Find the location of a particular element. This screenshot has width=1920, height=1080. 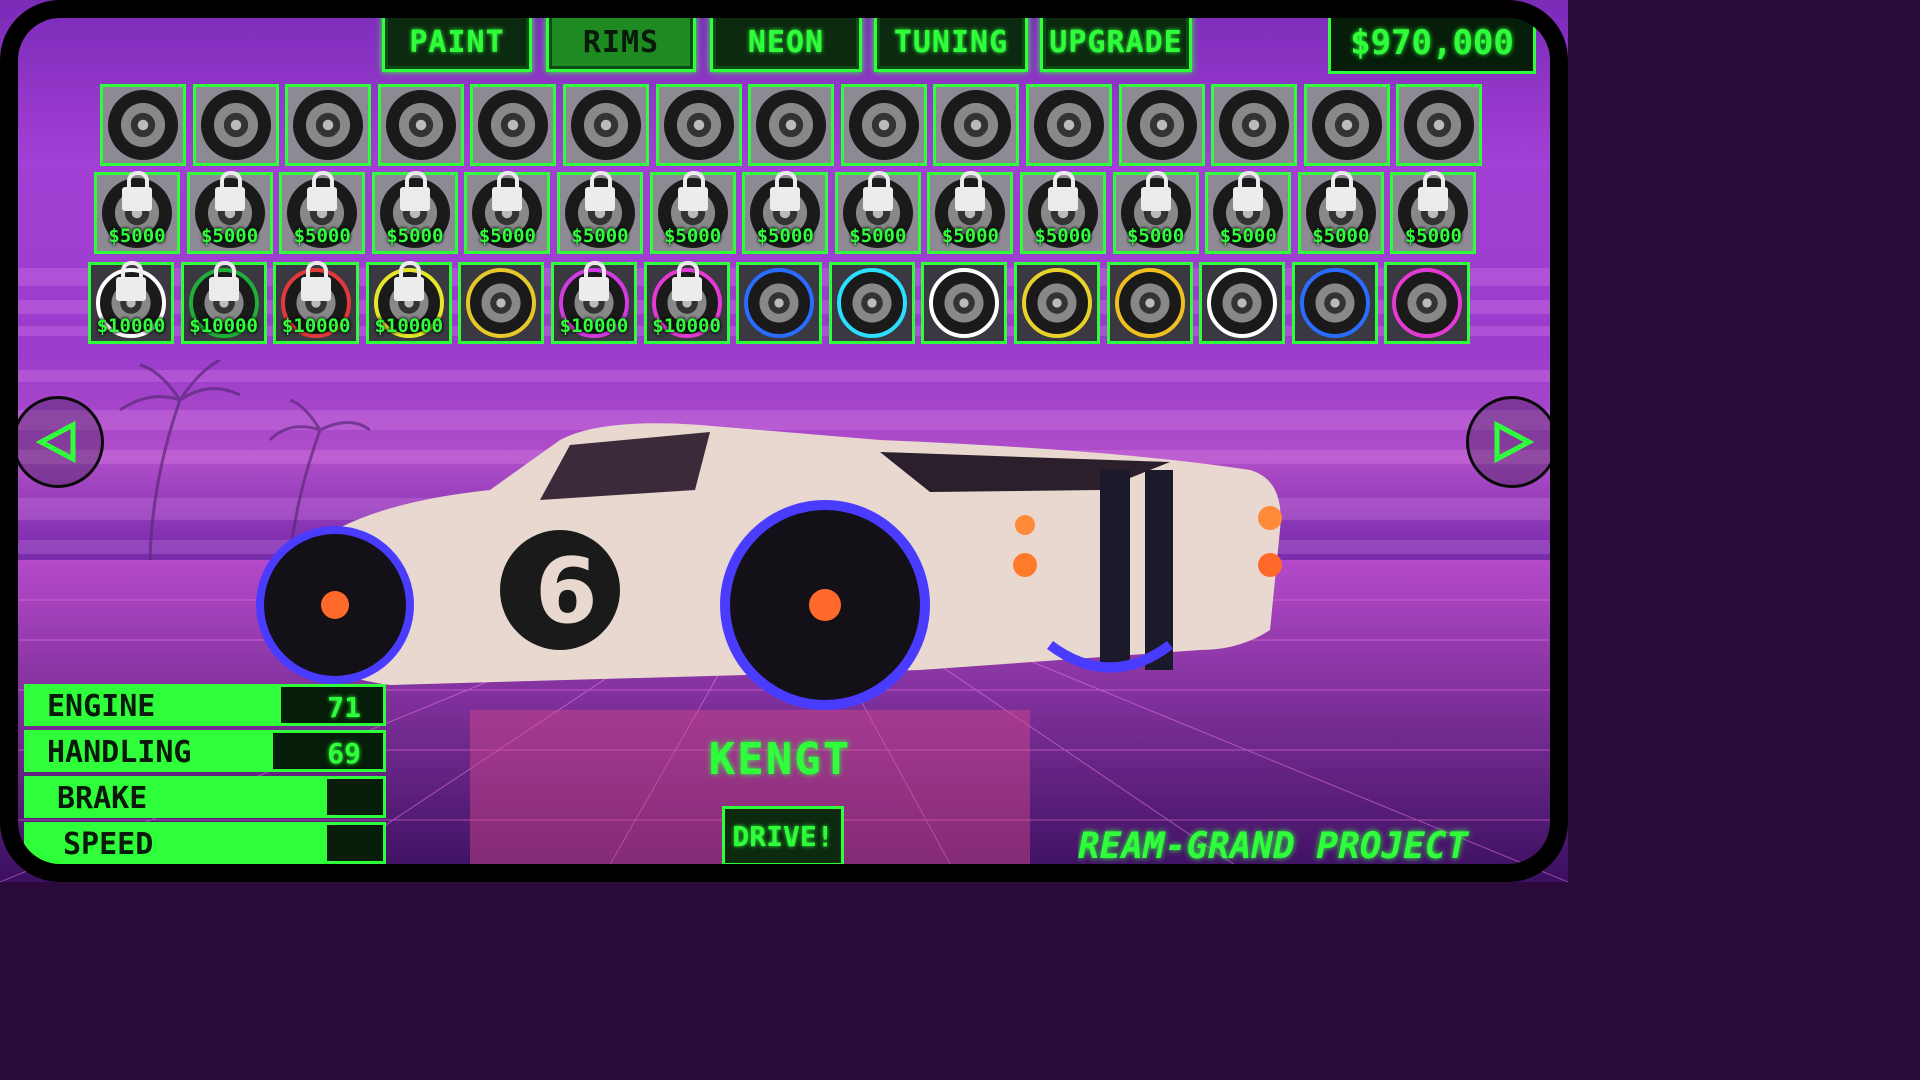

stat-value: 71 is located at coordinates (344, 707).